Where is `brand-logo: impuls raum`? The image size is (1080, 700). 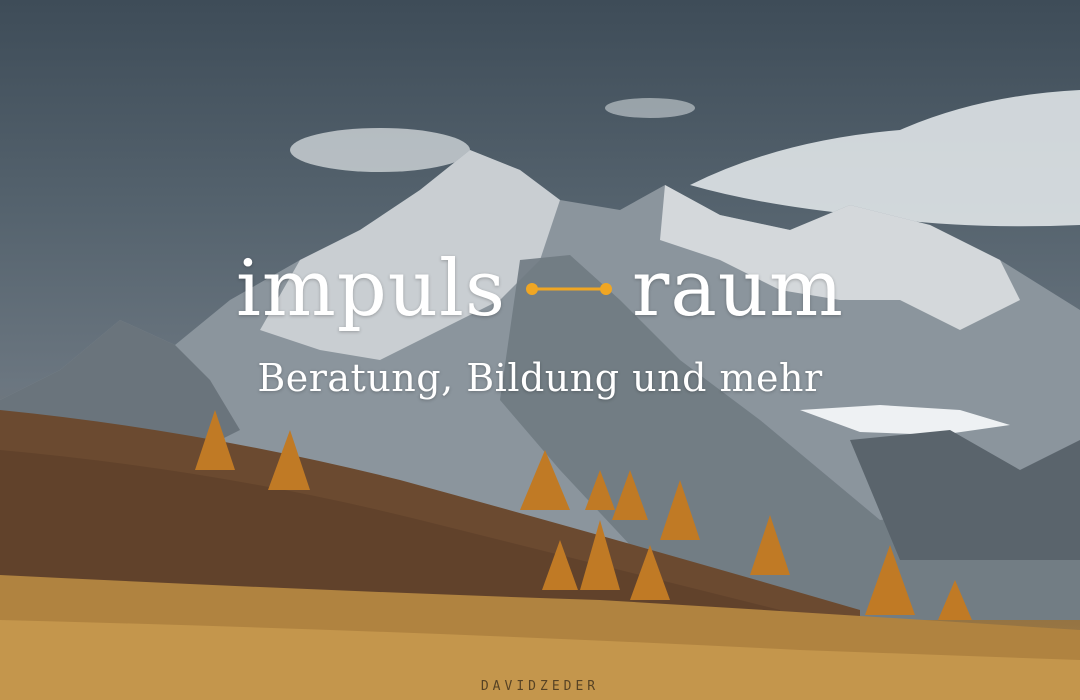 brand-logo: impuls raum is located at coordinates (540, 289).